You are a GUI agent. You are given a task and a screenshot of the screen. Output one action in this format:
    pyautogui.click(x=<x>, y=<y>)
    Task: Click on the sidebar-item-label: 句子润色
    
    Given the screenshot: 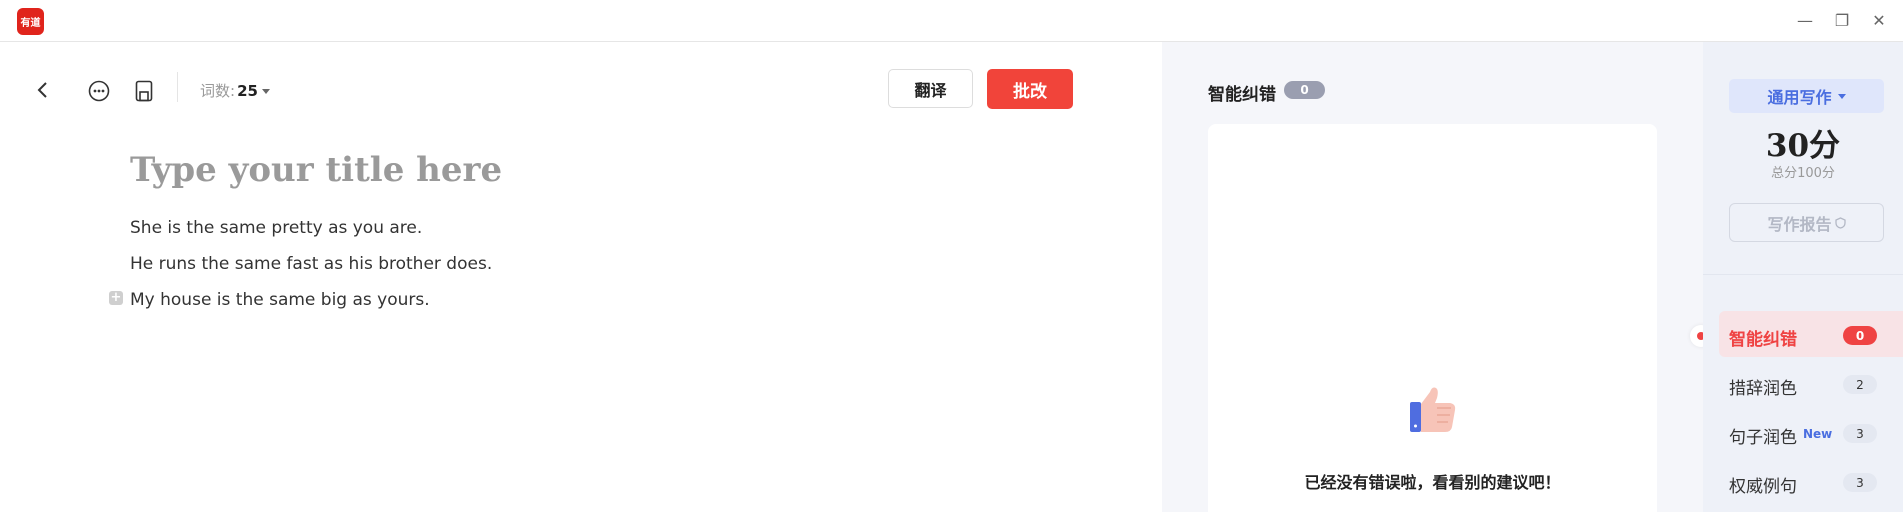 What is the action you would take?
    pyautogui.click(x=1763, y=438)
    